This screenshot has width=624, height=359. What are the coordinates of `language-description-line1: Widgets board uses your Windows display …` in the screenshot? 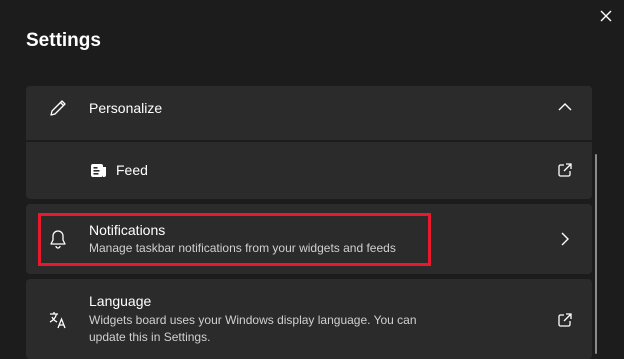 It's located at (253, 320).